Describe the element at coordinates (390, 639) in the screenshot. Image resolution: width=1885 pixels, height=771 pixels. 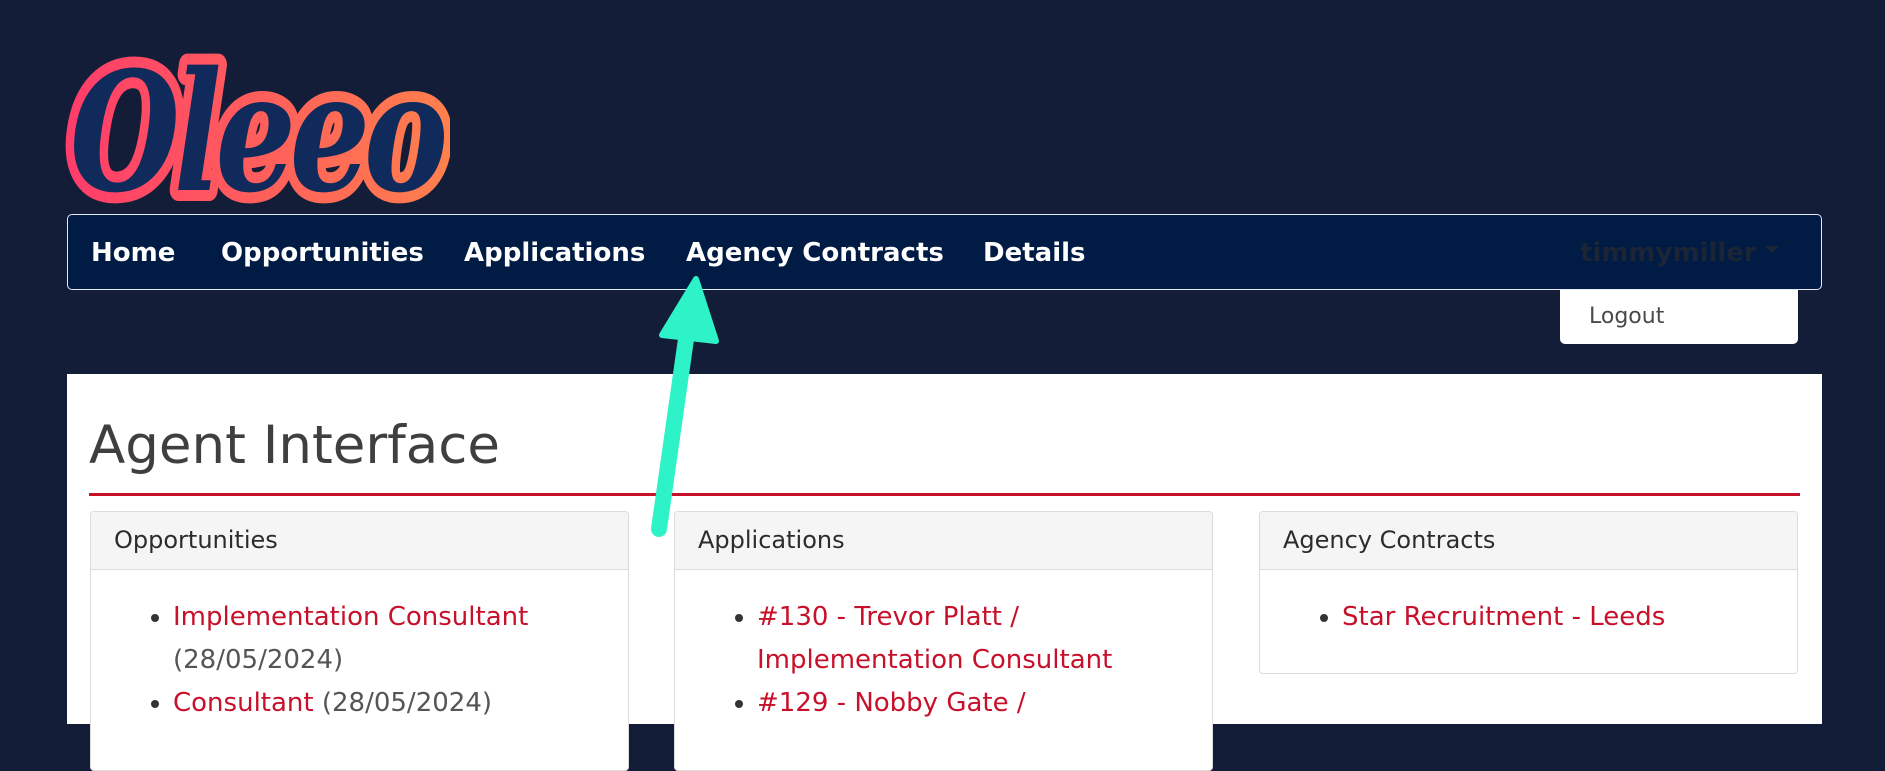
I see `list-item: Implementation Consultant (28/05/2024)` at that location.